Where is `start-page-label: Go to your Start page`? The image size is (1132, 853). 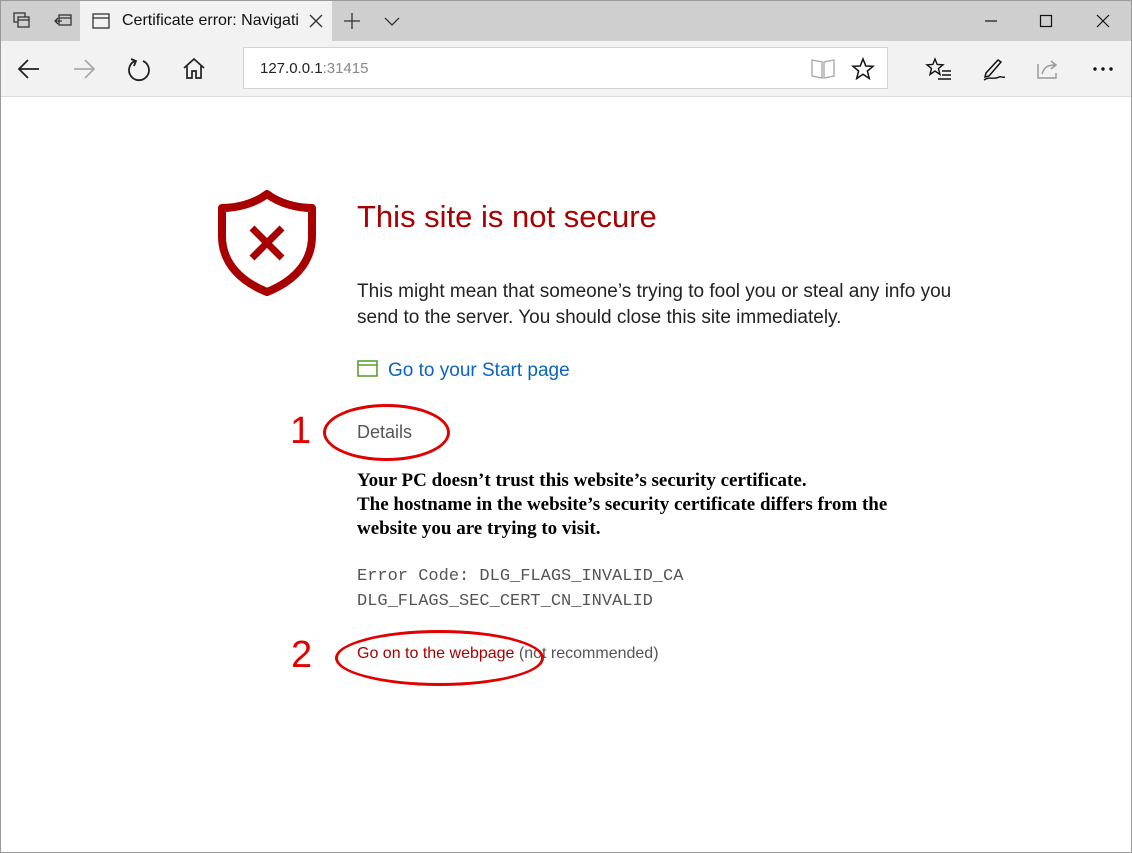 start-page-label: Go to your Start page is located at coordinates (479, 370).